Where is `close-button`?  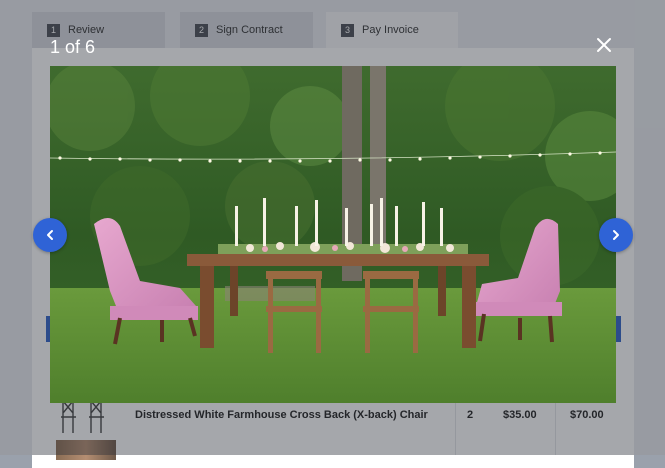
close-button is located at coordinates (604, 46).